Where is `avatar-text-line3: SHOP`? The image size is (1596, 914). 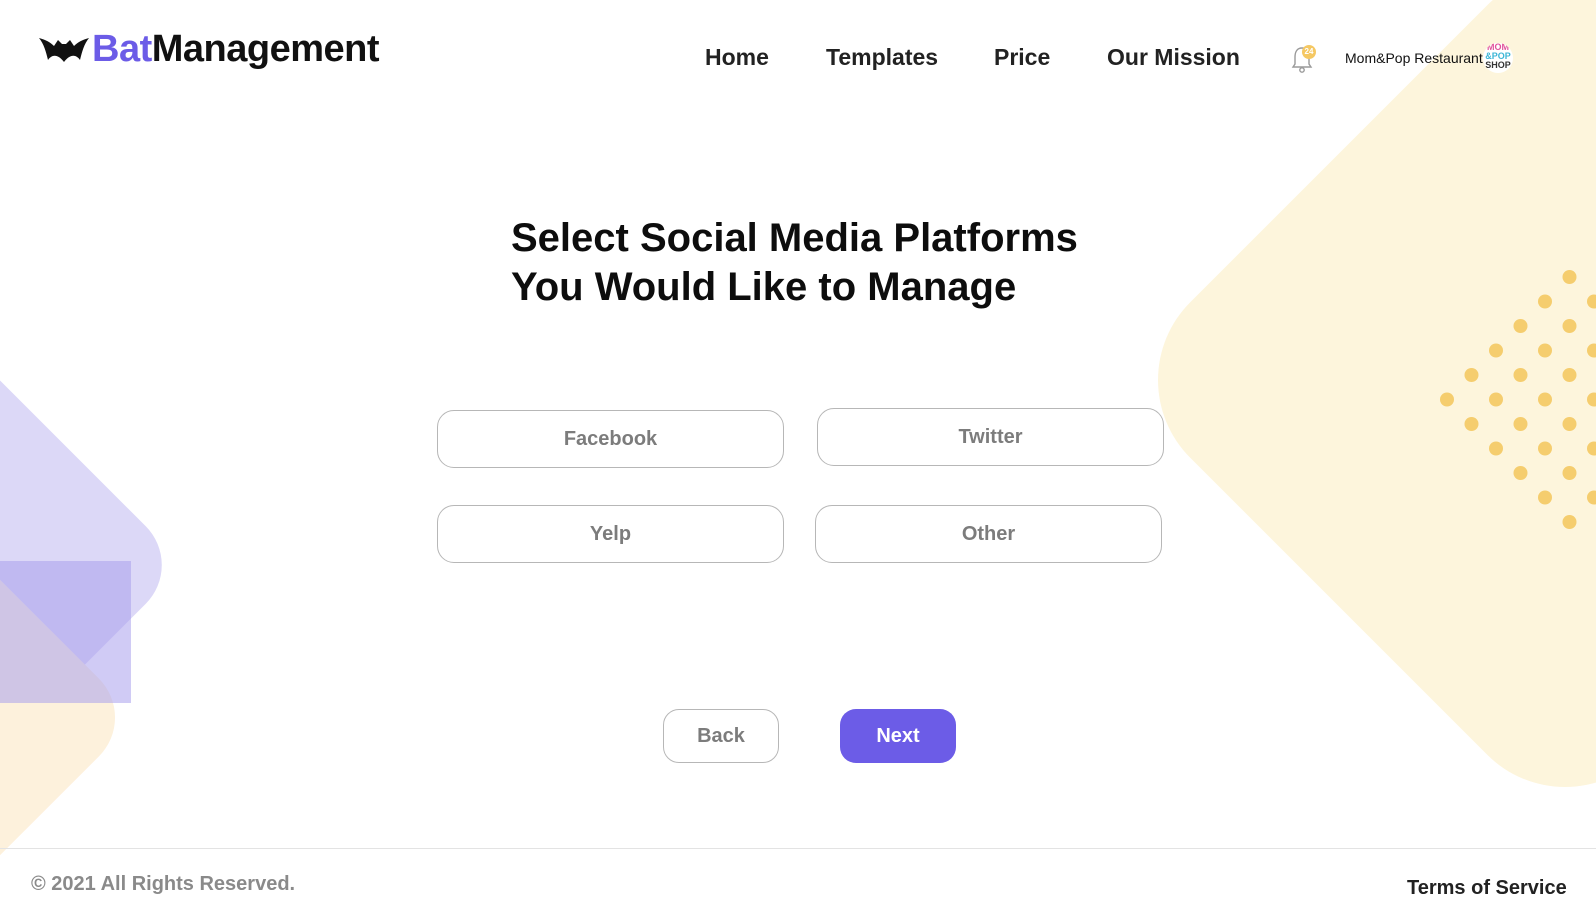 avatar-text-line3: SHOP is located at coordinates (1498, 65).